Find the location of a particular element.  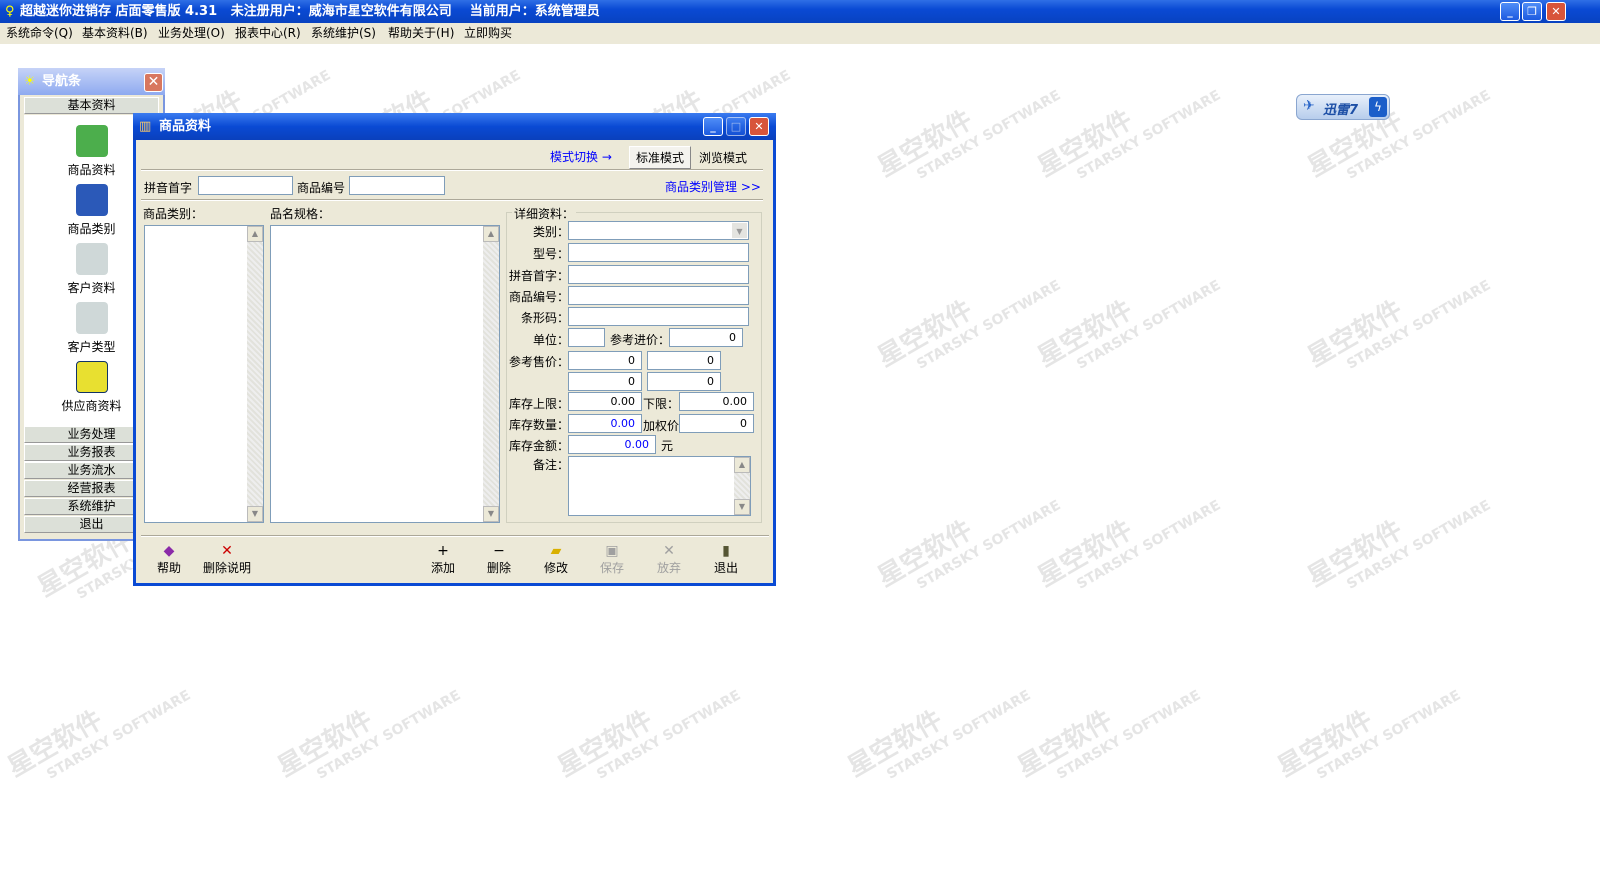

xunlei-widget: ✈ 迅雷7 ϟ is located at coordinates (1343, 107).